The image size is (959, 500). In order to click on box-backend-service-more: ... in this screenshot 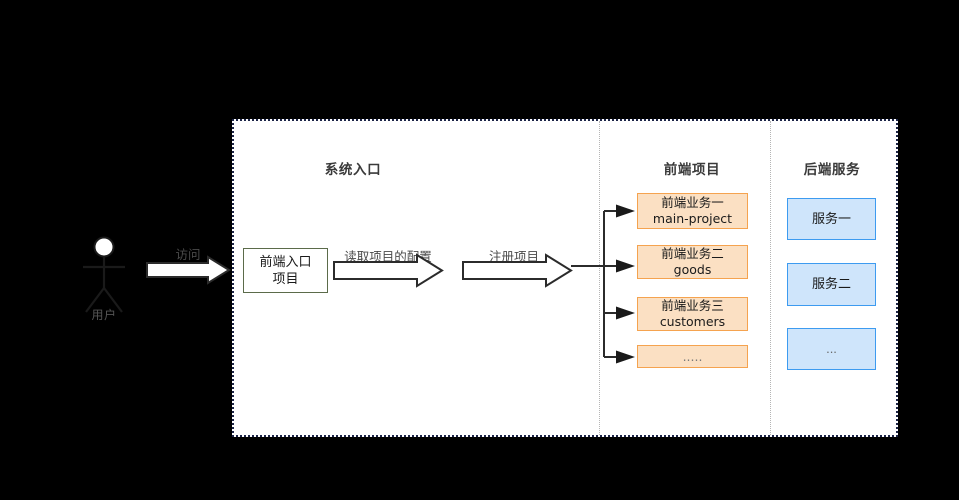, I will do `click(831, 349)`.